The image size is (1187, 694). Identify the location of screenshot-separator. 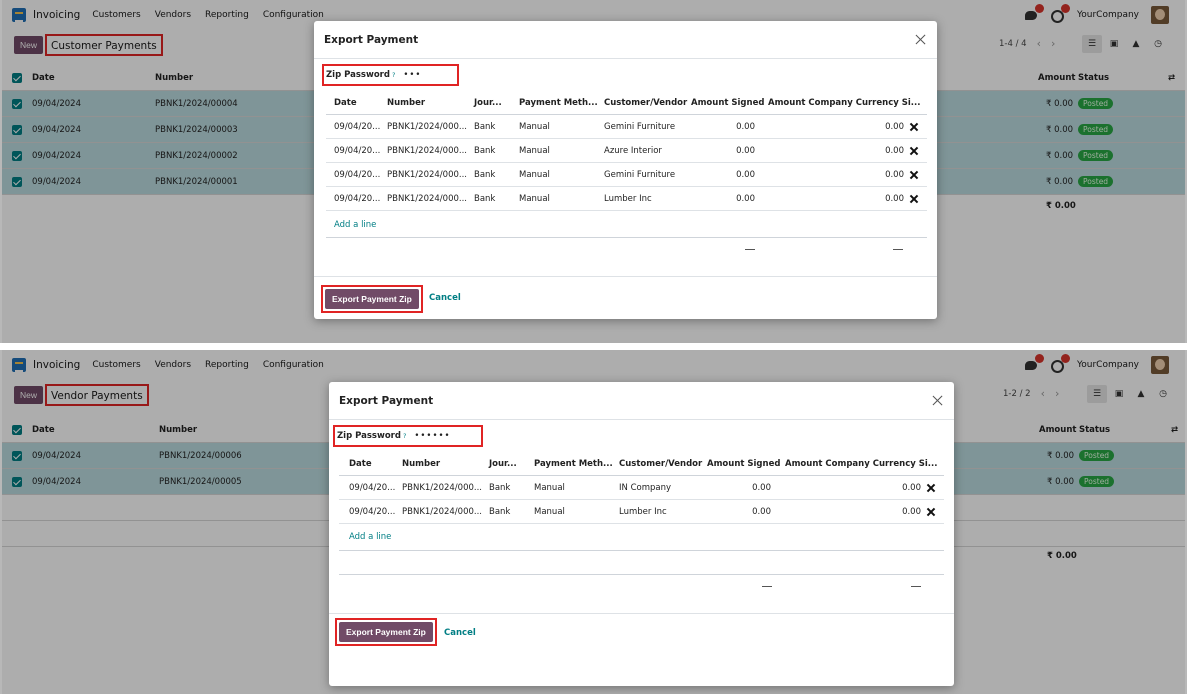
(593, 346).